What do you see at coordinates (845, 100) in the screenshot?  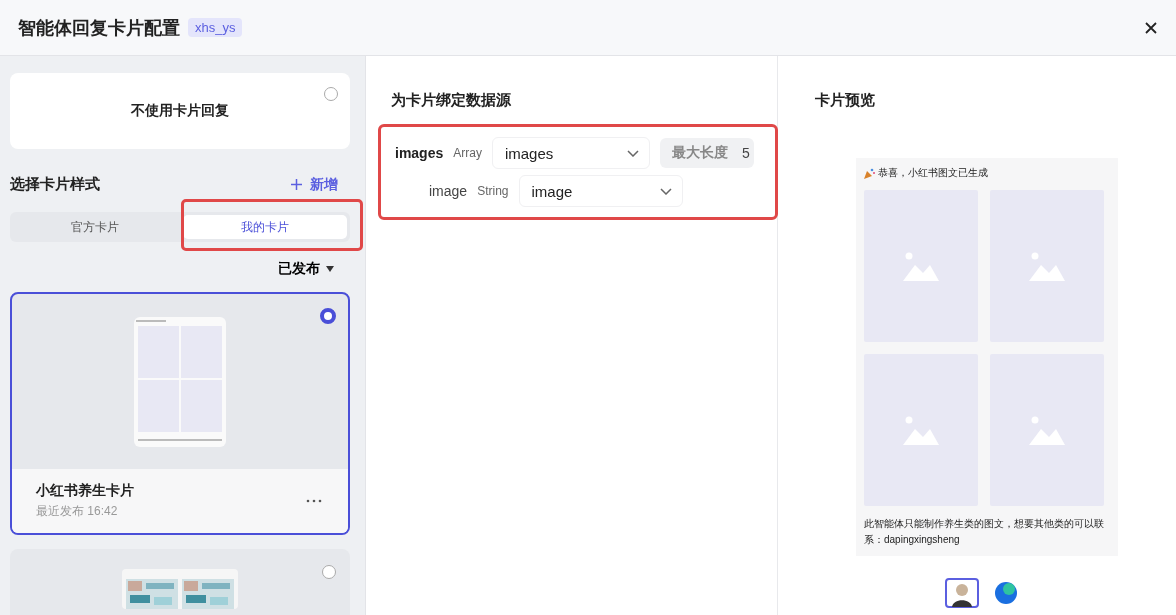 I see `section-title: 卡片预览` at bounding box center [845, 100].